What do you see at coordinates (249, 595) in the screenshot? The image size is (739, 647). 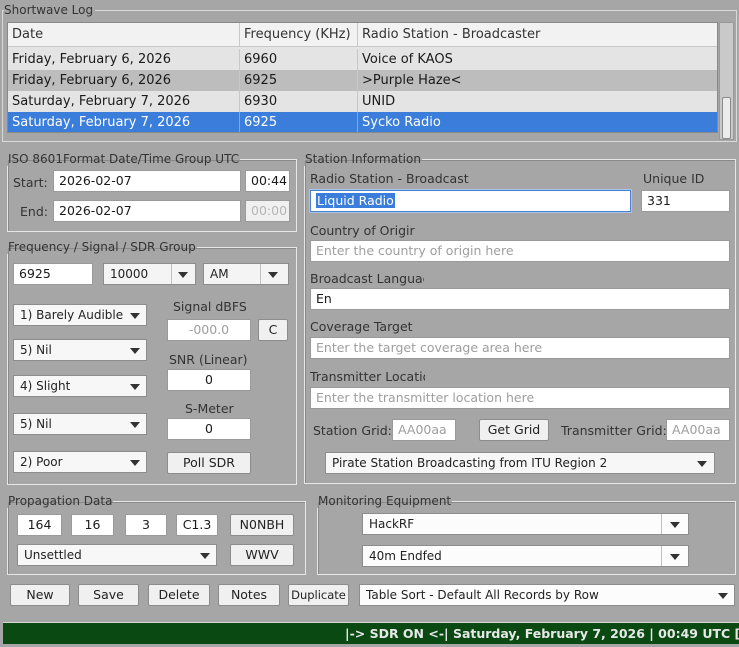 I see `notes-button: Notes` at bounding box center [249, 595].